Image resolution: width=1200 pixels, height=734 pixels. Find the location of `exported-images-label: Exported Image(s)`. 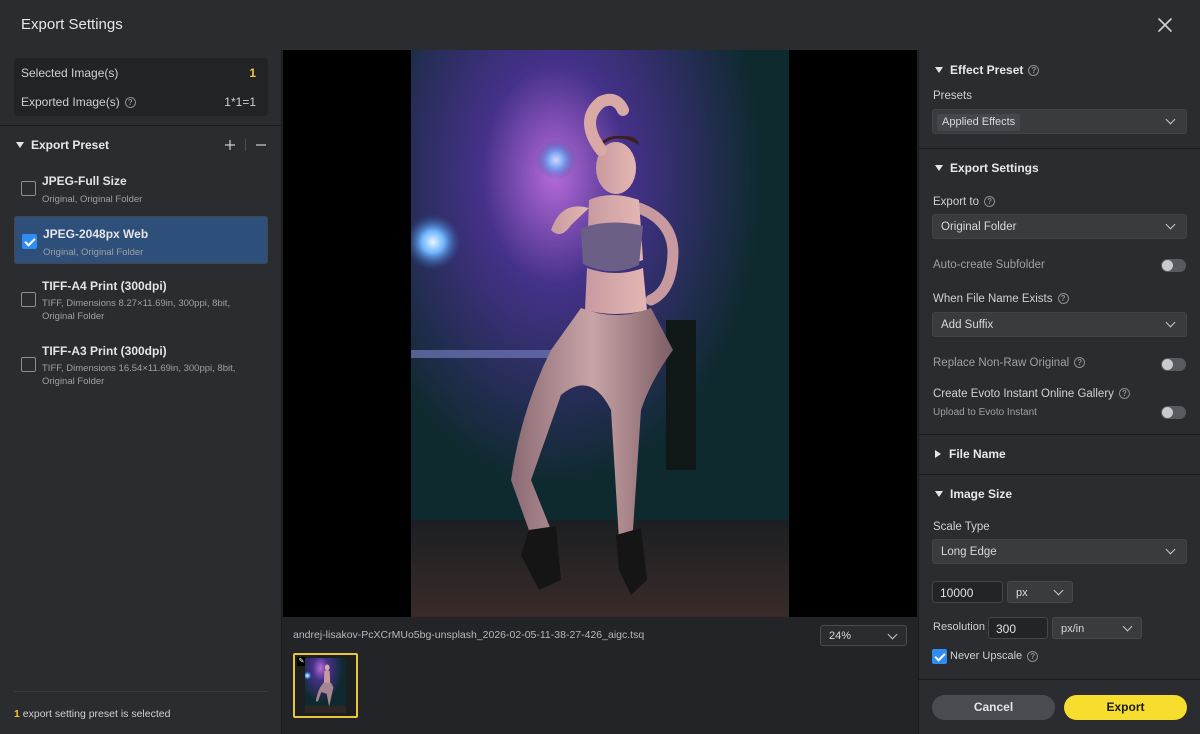

exported-images-label: Exported Image(s) is located at coordinates (70, 102).